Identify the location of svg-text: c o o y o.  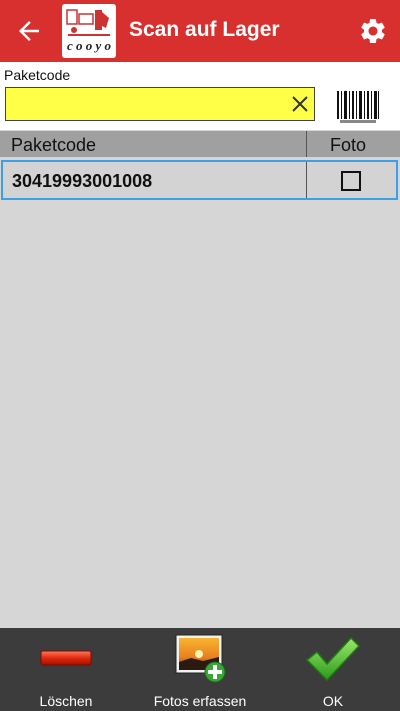
(89, 45).